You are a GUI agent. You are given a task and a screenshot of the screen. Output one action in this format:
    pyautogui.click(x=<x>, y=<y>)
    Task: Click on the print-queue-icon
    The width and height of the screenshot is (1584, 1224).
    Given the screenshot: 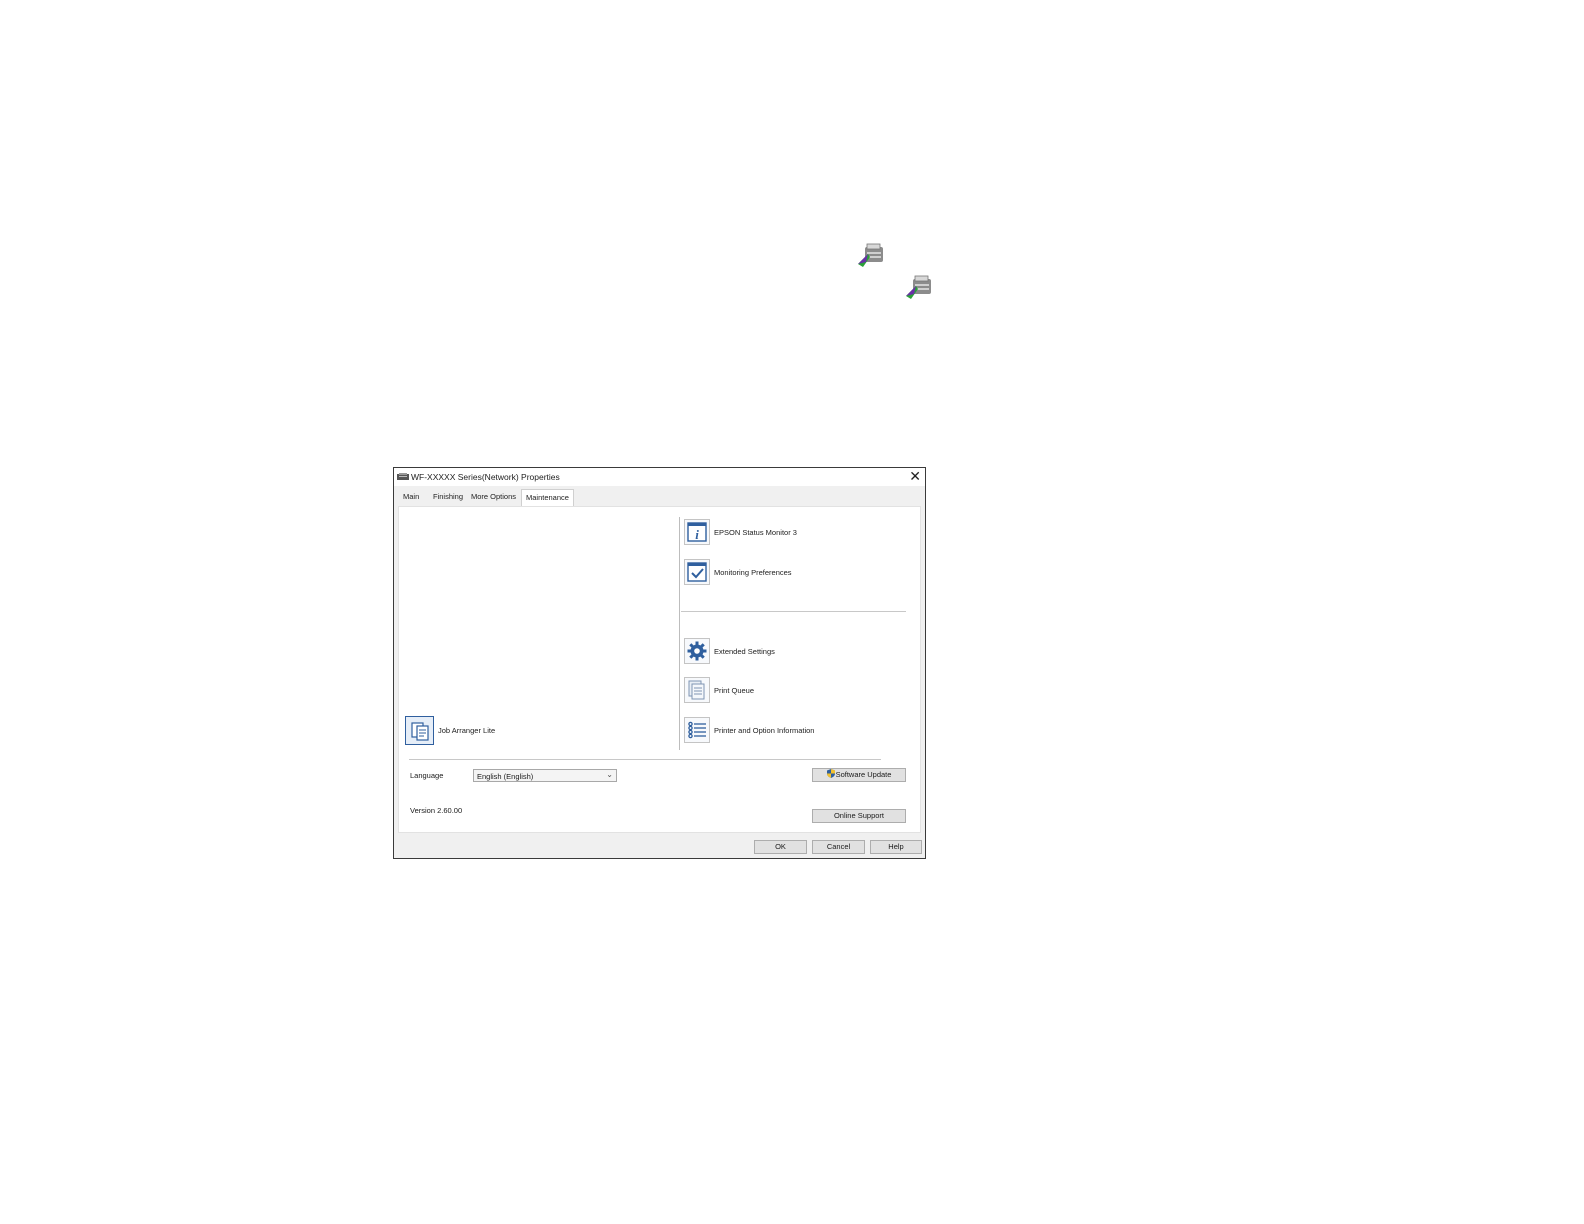 What is the action you would take?
    pyautogui.click(x=697, y=690)
    